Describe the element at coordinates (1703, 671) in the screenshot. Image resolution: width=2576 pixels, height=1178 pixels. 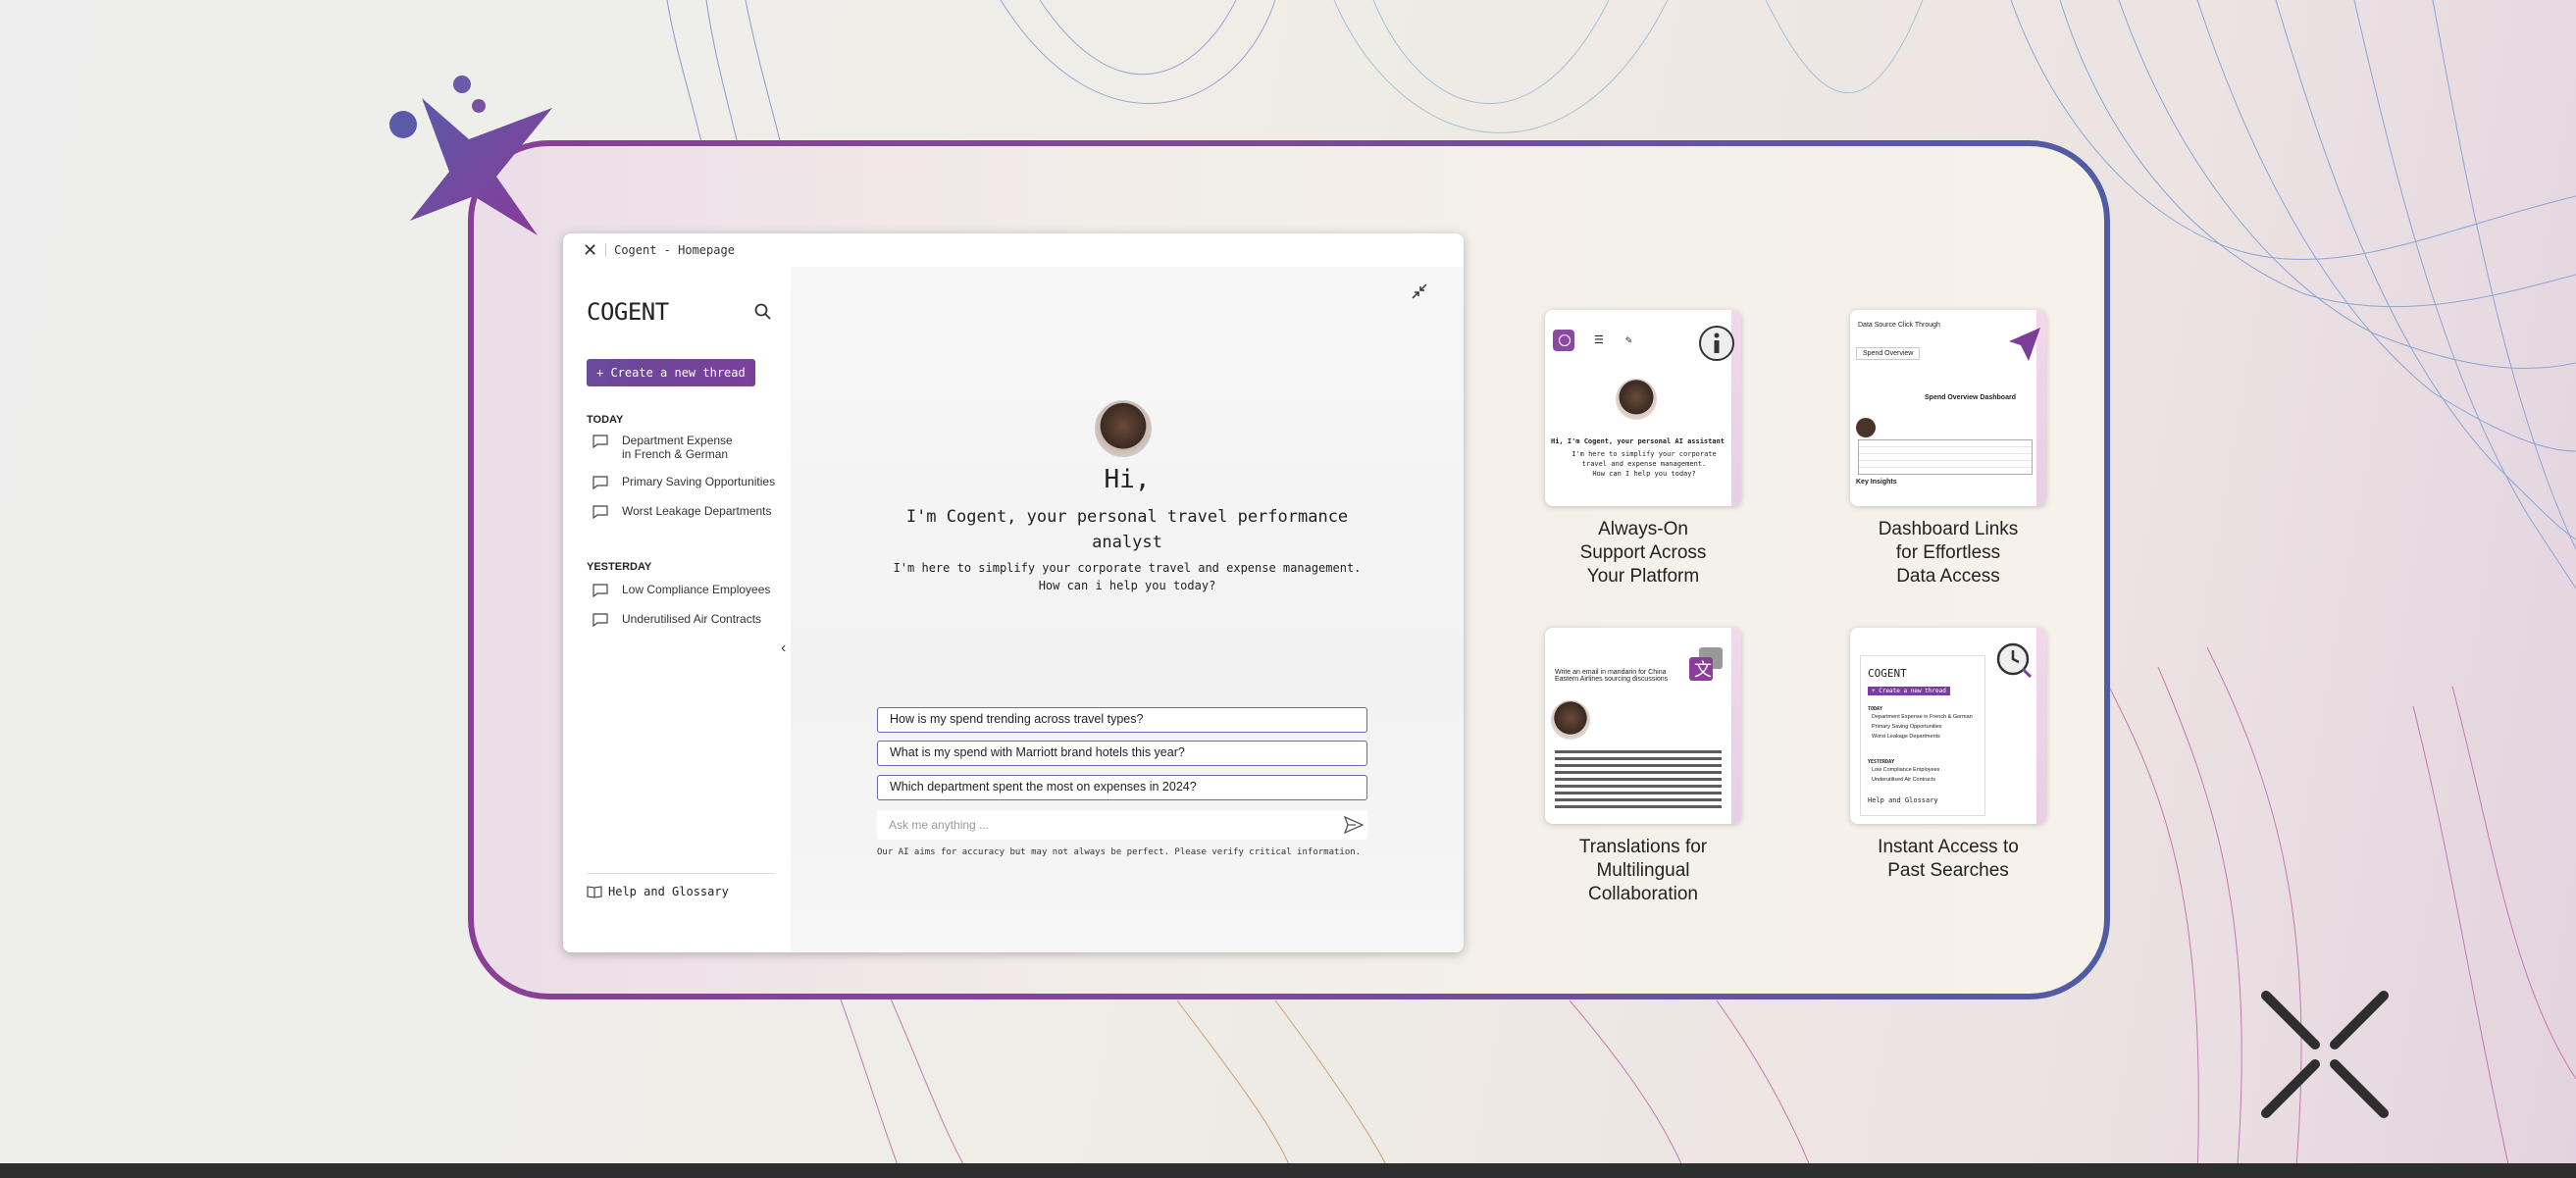
I see `svg-text: 文` at that location.